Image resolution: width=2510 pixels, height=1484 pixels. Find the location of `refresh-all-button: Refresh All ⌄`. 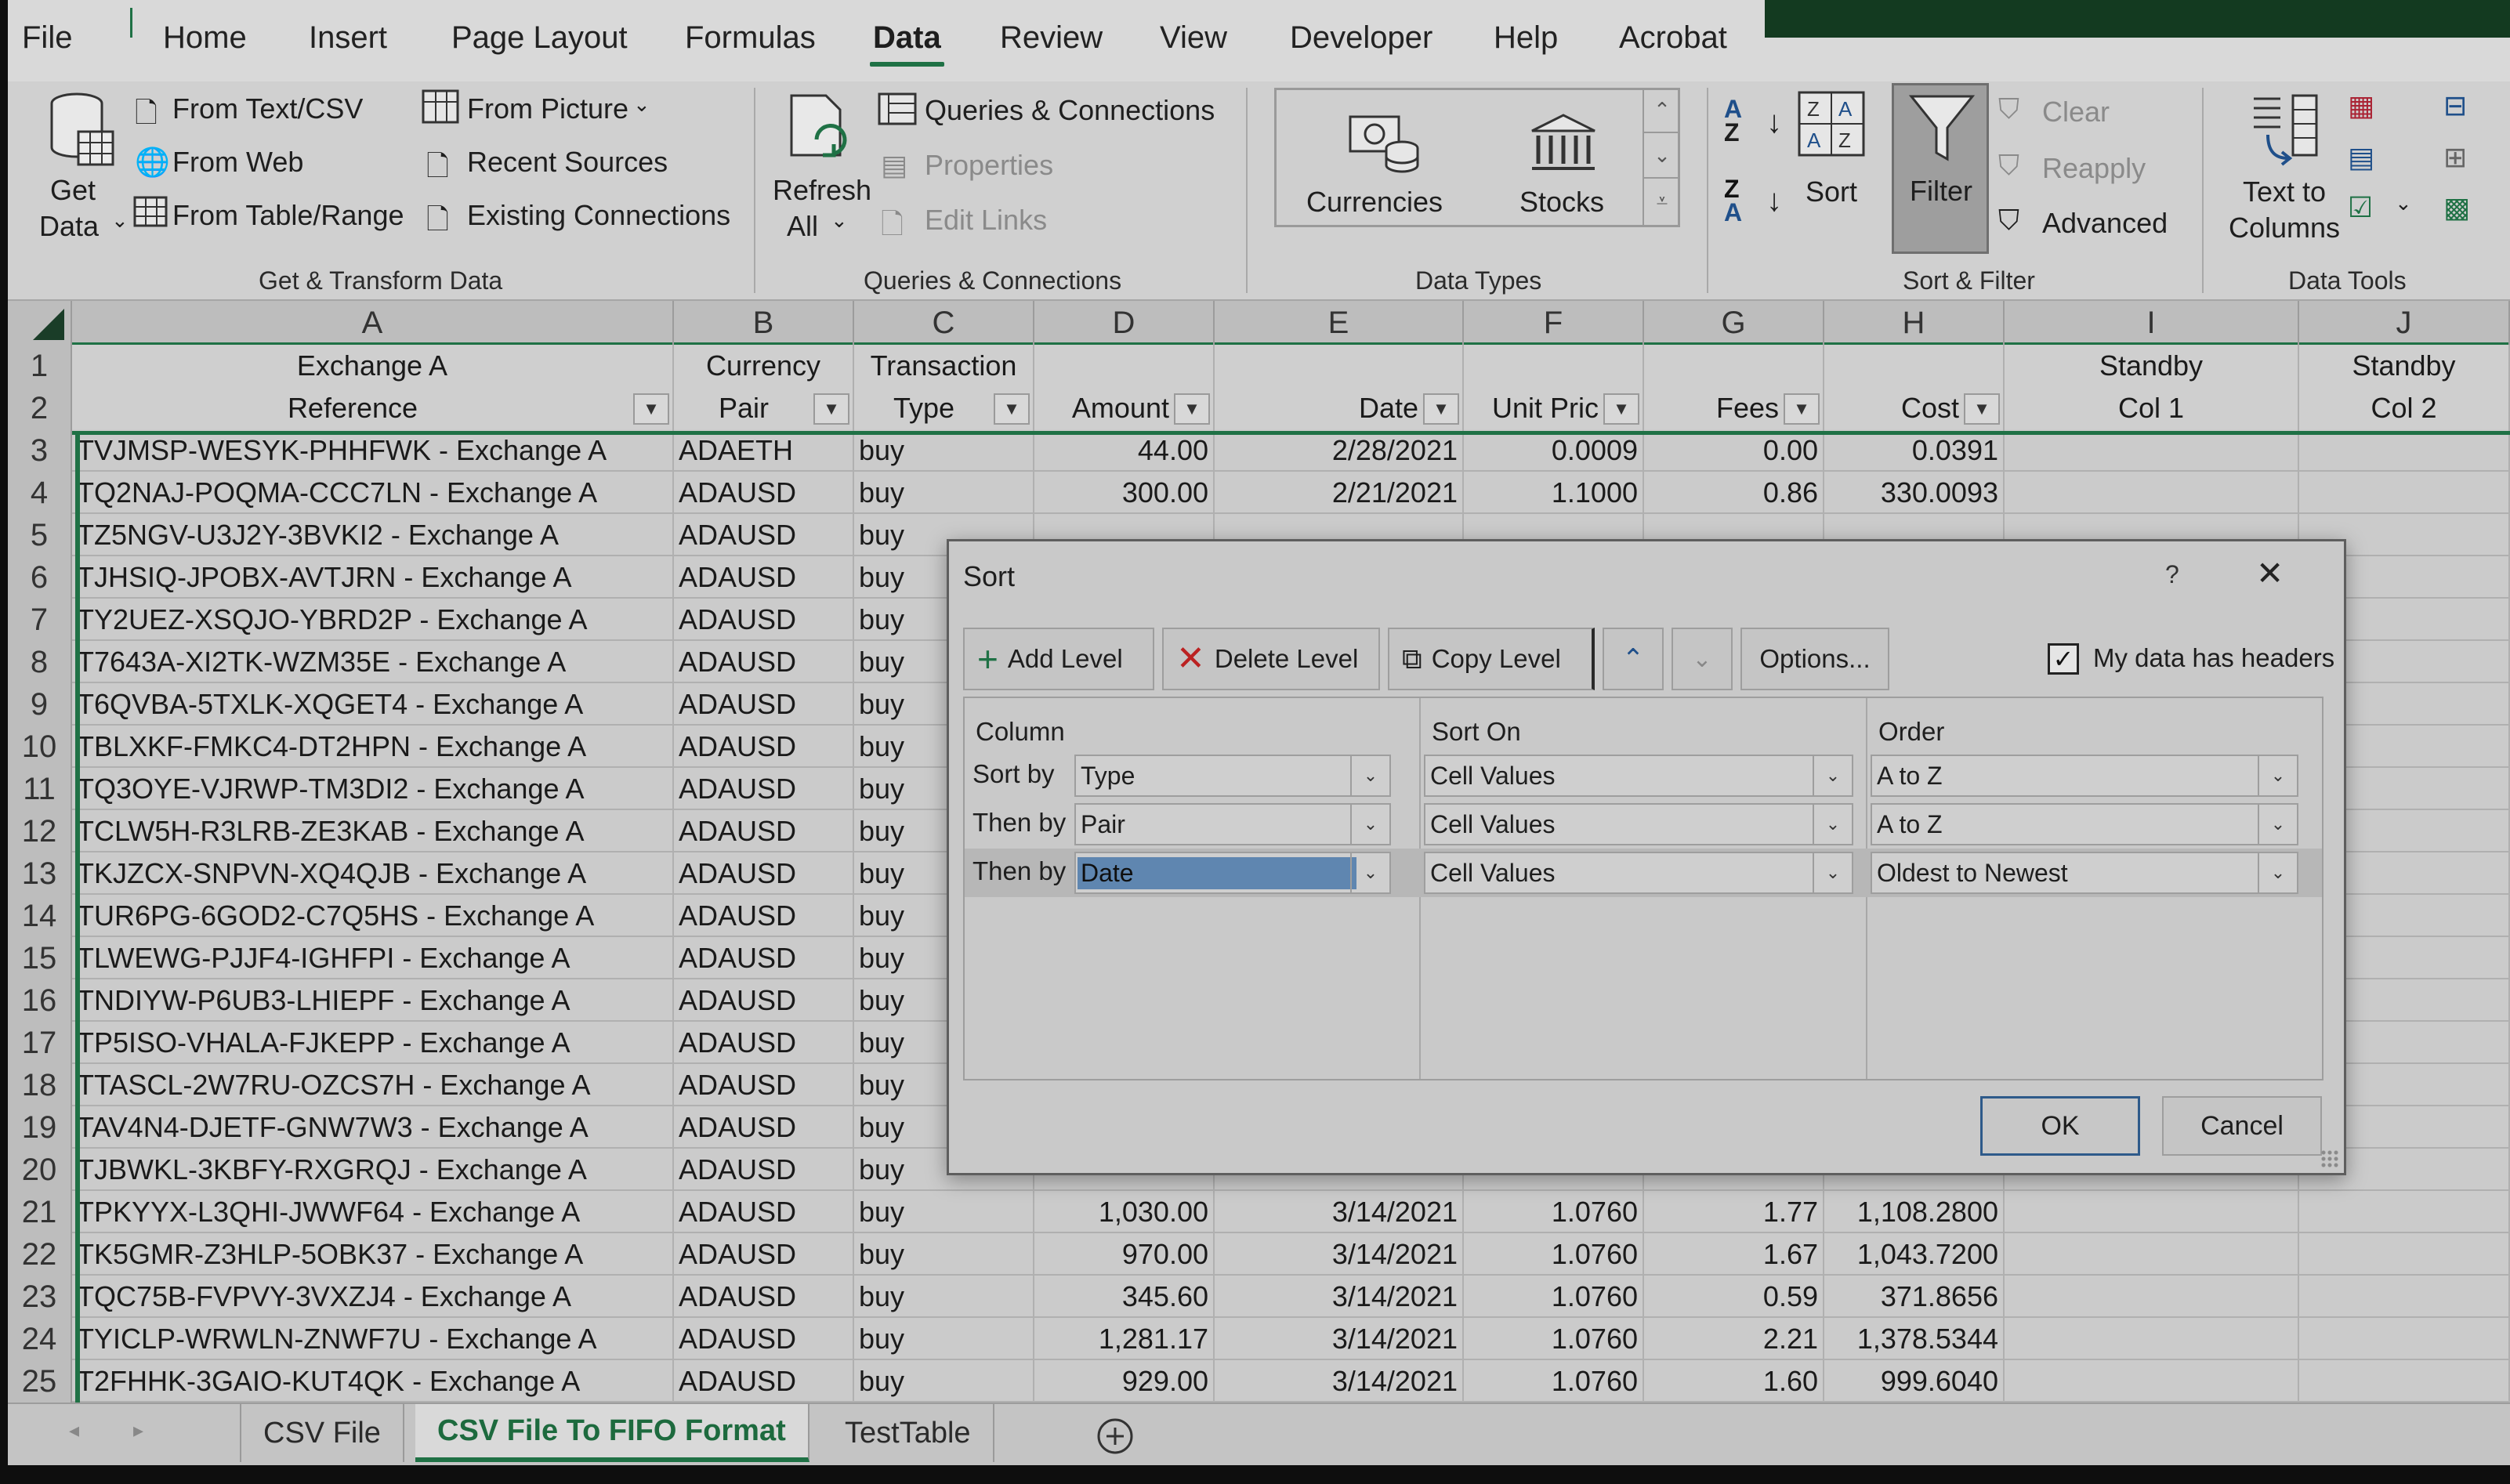

refresh-all-button: Refresh All ⌄ is located at coordinates (818, 170).